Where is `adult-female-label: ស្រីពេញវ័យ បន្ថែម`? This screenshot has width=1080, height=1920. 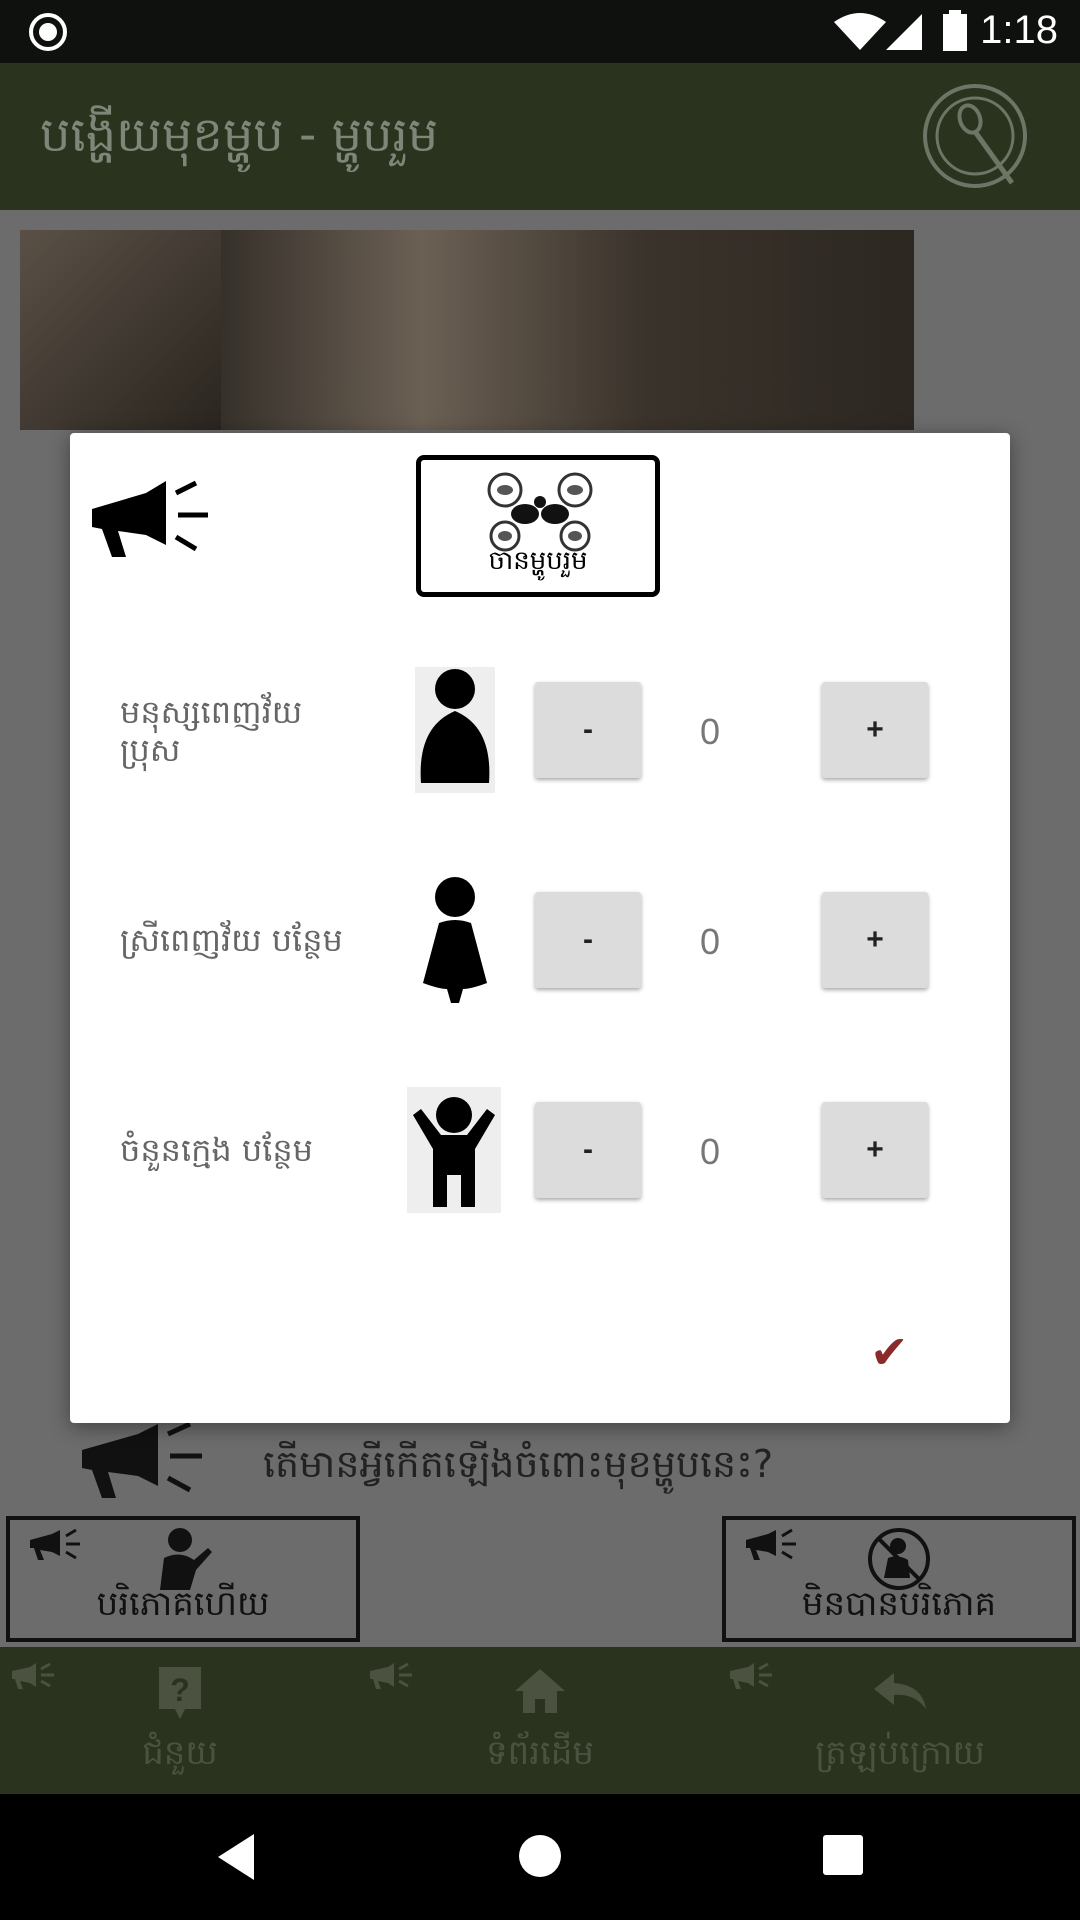 adult-female-label: ស្រីពេញវ័យ បន្ថែម is located at coordinates (231, 940).